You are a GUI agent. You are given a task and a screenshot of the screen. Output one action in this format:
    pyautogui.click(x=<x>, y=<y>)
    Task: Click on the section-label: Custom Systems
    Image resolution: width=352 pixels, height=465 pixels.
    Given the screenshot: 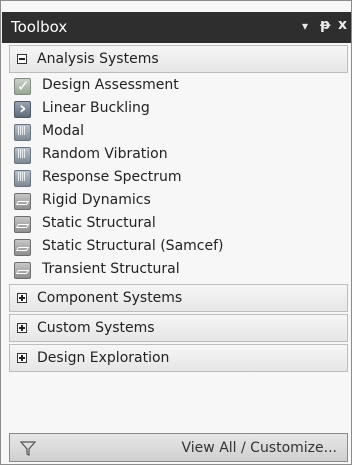 What is the action you would take?
    pyautogui.click(x=96, y=328)
    